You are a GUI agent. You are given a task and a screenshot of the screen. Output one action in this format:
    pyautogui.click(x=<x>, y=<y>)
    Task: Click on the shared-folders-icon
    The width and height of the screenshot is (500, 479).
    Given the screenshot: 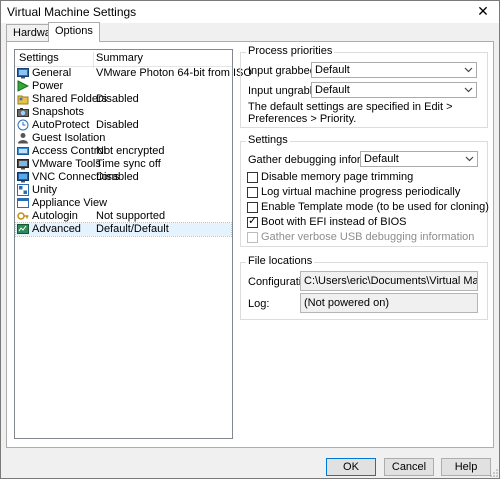 What is the action you would take?
    pyautogui.click(x=23, y=100)
    